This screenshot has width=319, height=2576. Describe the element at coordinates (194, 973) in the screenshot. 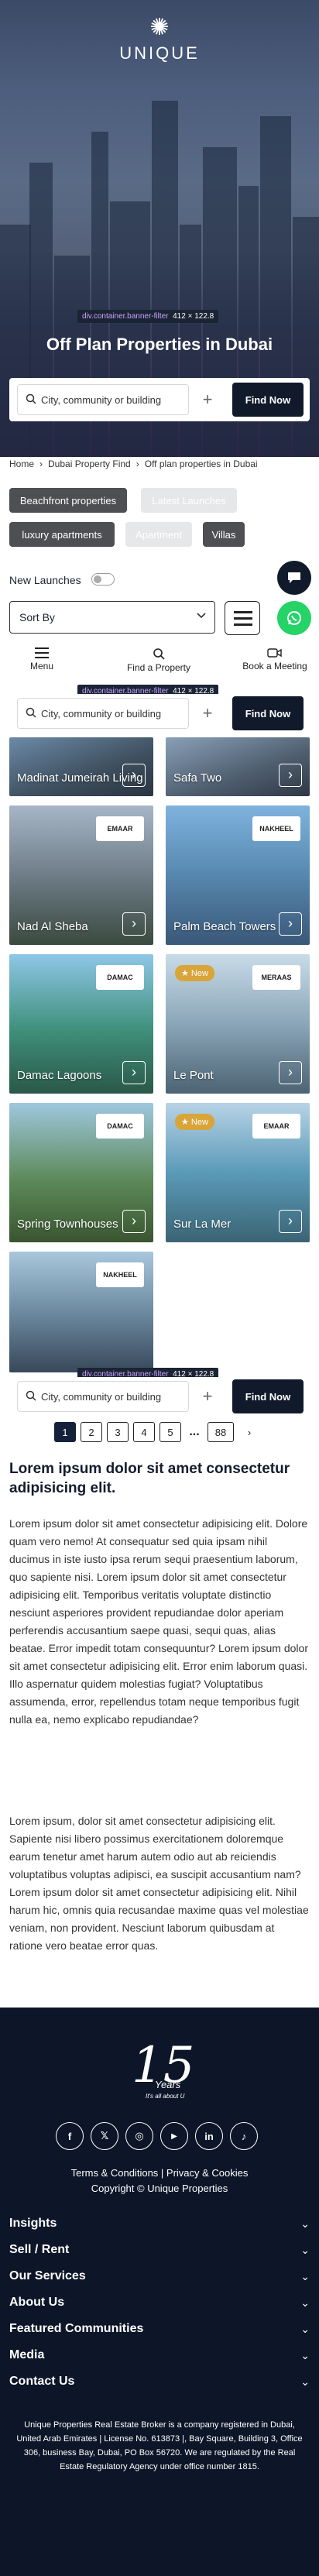

I see `new-badge: ★ New` at that location.